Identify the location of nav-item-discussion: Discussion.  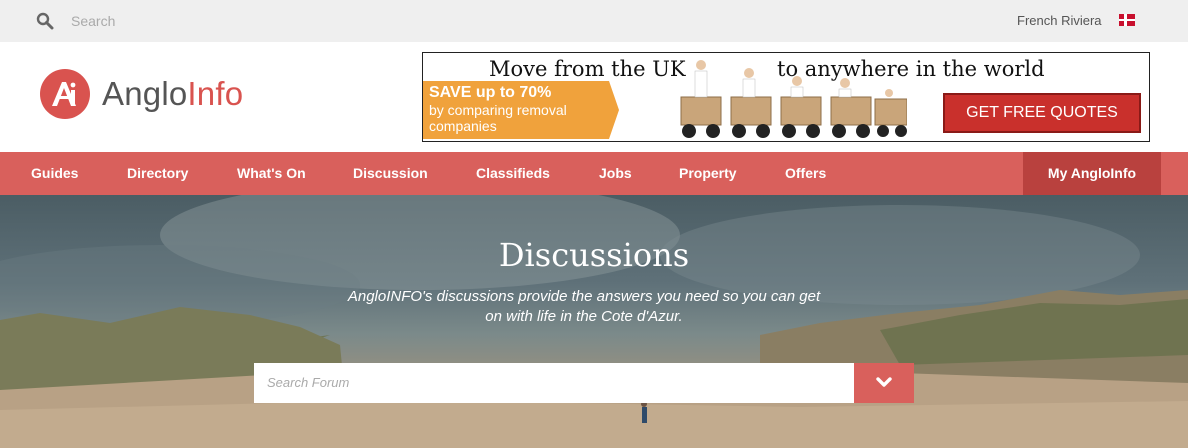
(390, 173).